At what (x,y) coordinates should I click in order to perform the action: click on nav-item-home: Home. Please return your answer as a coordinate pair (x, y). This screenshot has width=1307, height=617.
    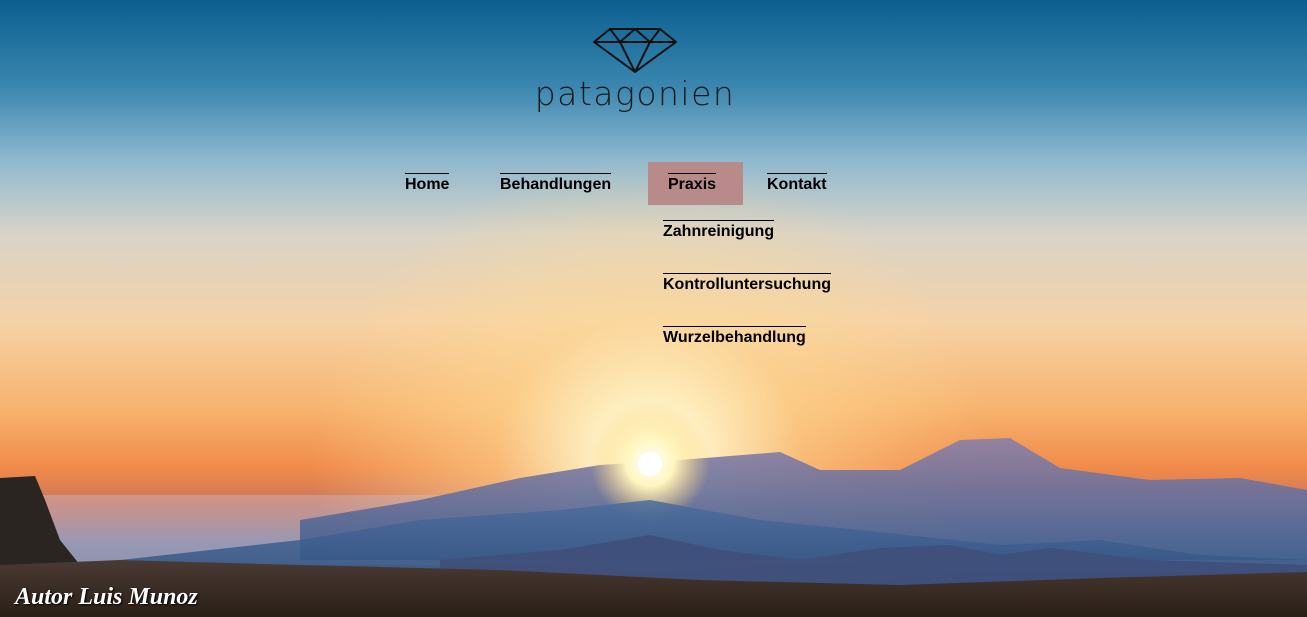
    Looking at the image, I should click on (431, 183).